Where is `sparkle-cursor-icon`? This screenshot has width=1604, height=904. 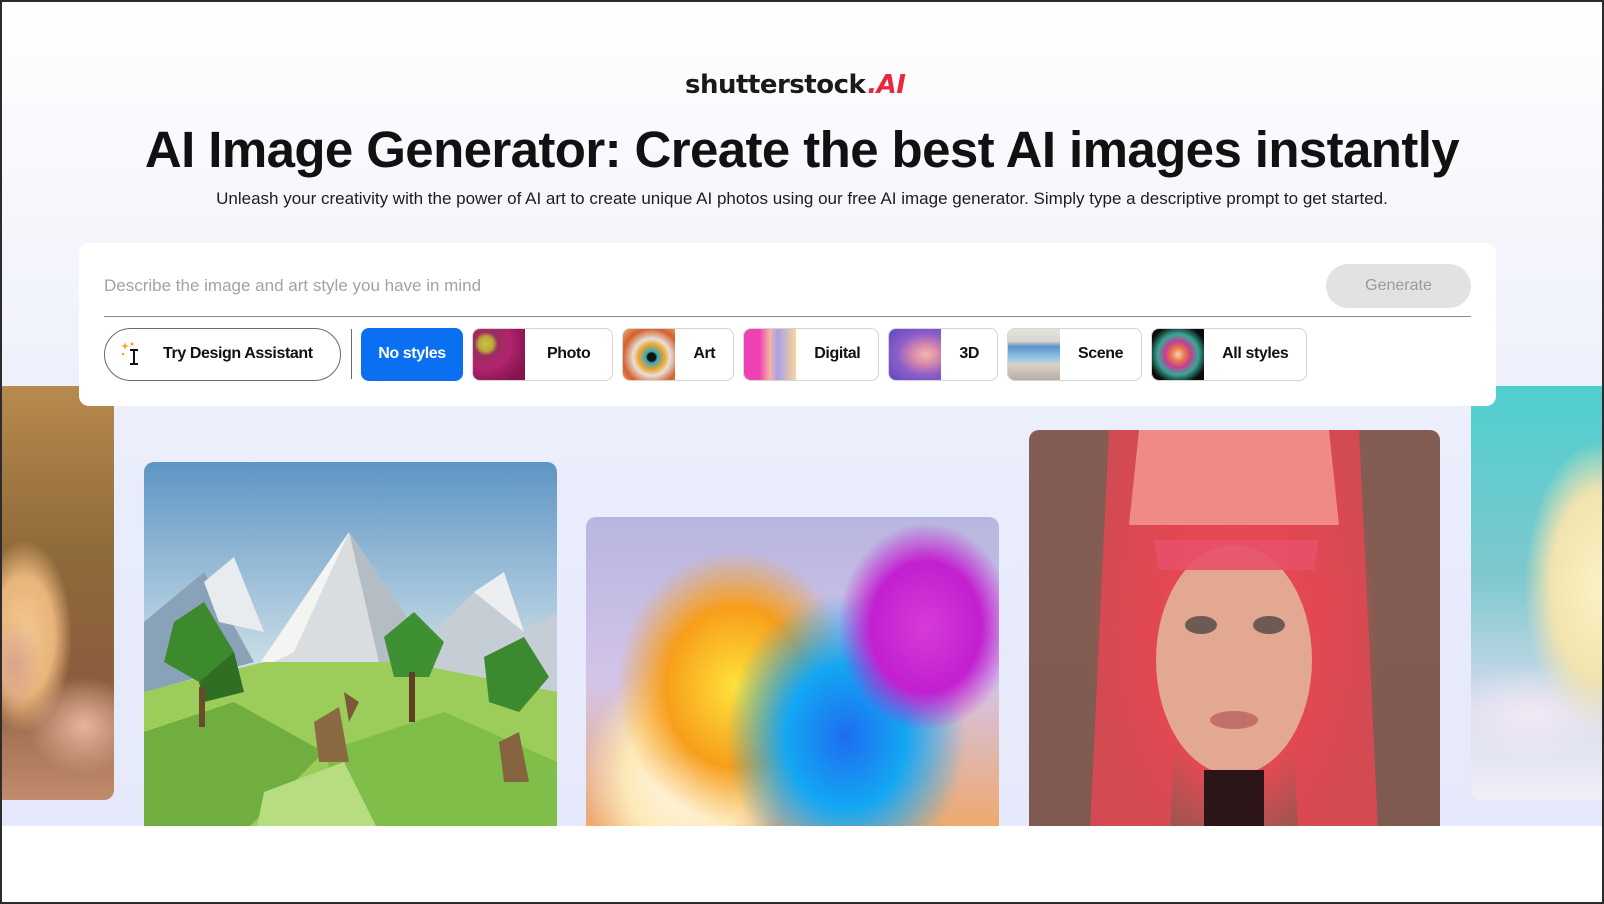 sparkle-cursor-icon is located at coordinates (132, 354).